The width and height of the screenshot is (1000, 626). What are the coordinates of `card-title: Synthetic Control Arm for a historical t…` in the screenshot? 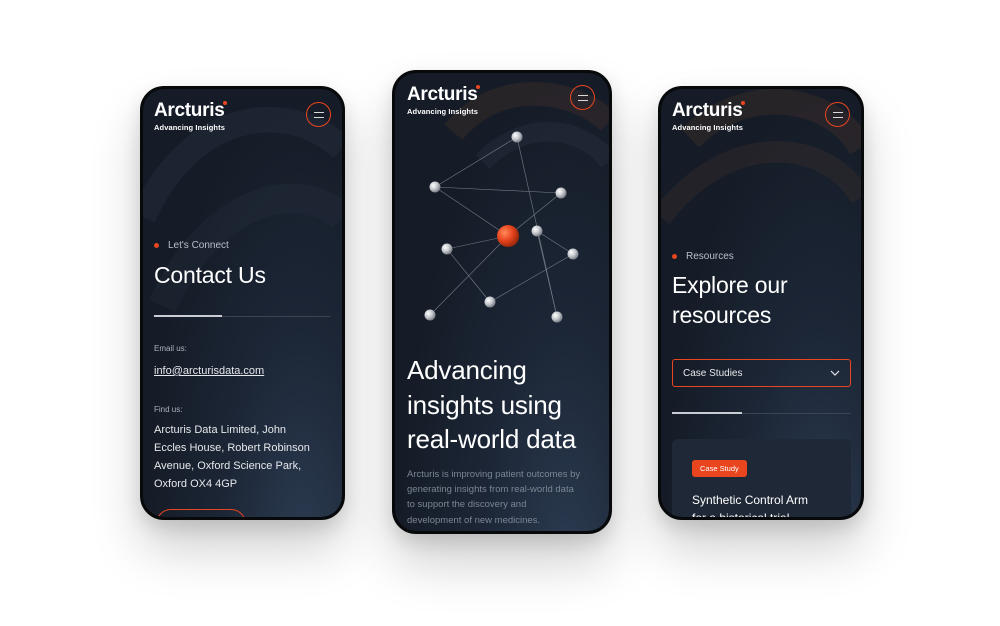 It's located at (750, 504).